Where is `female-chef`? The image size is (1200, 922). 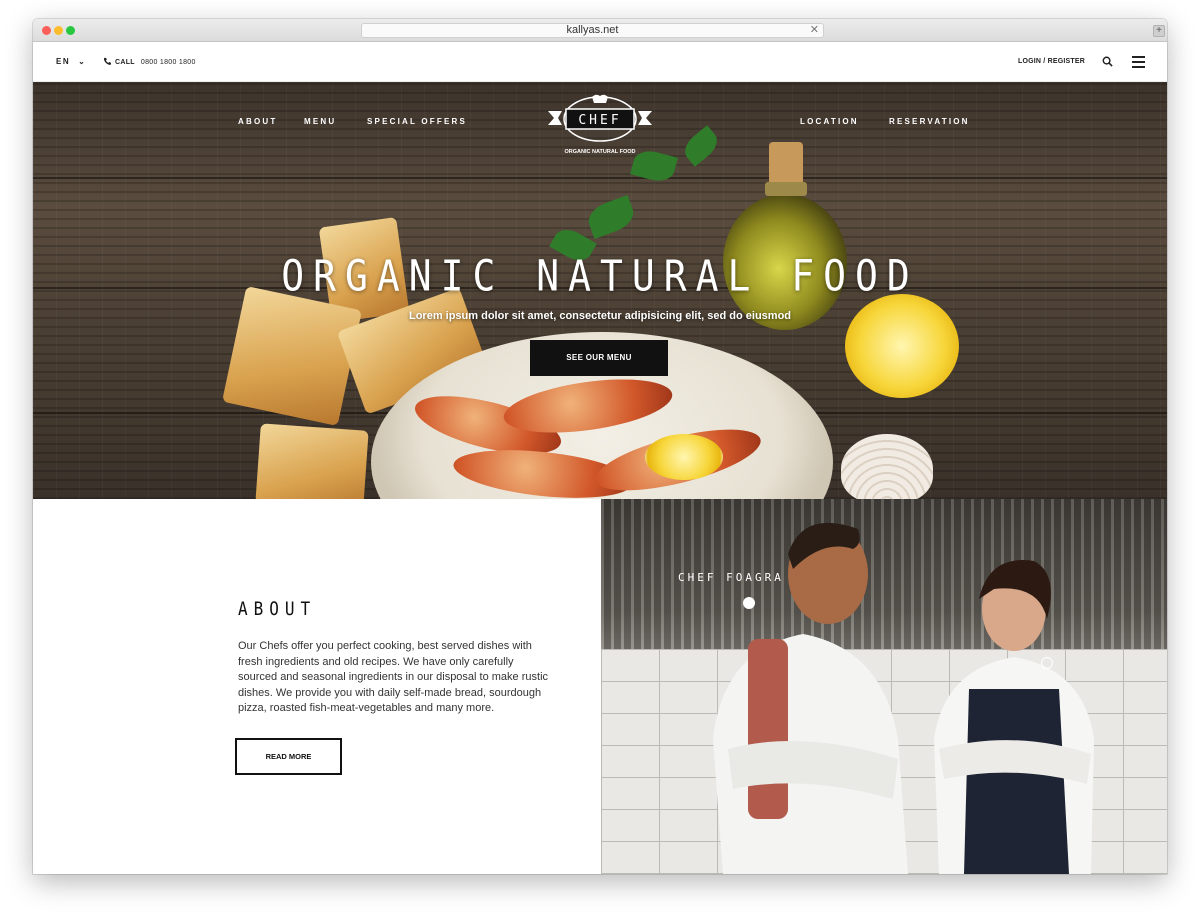 female-chef is located at coordinates (1014, 717).